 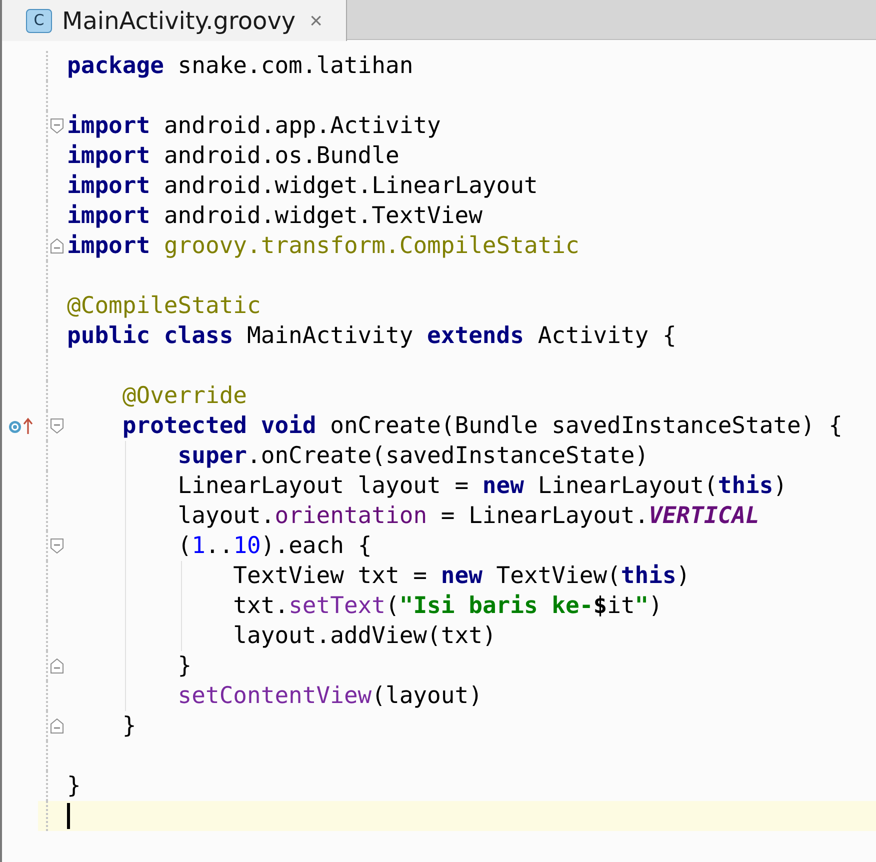 What do you see at coordinates (164, 306) in the screenshot?
I see `code-line: @CompileStatic` at bounding box center [164, 306].